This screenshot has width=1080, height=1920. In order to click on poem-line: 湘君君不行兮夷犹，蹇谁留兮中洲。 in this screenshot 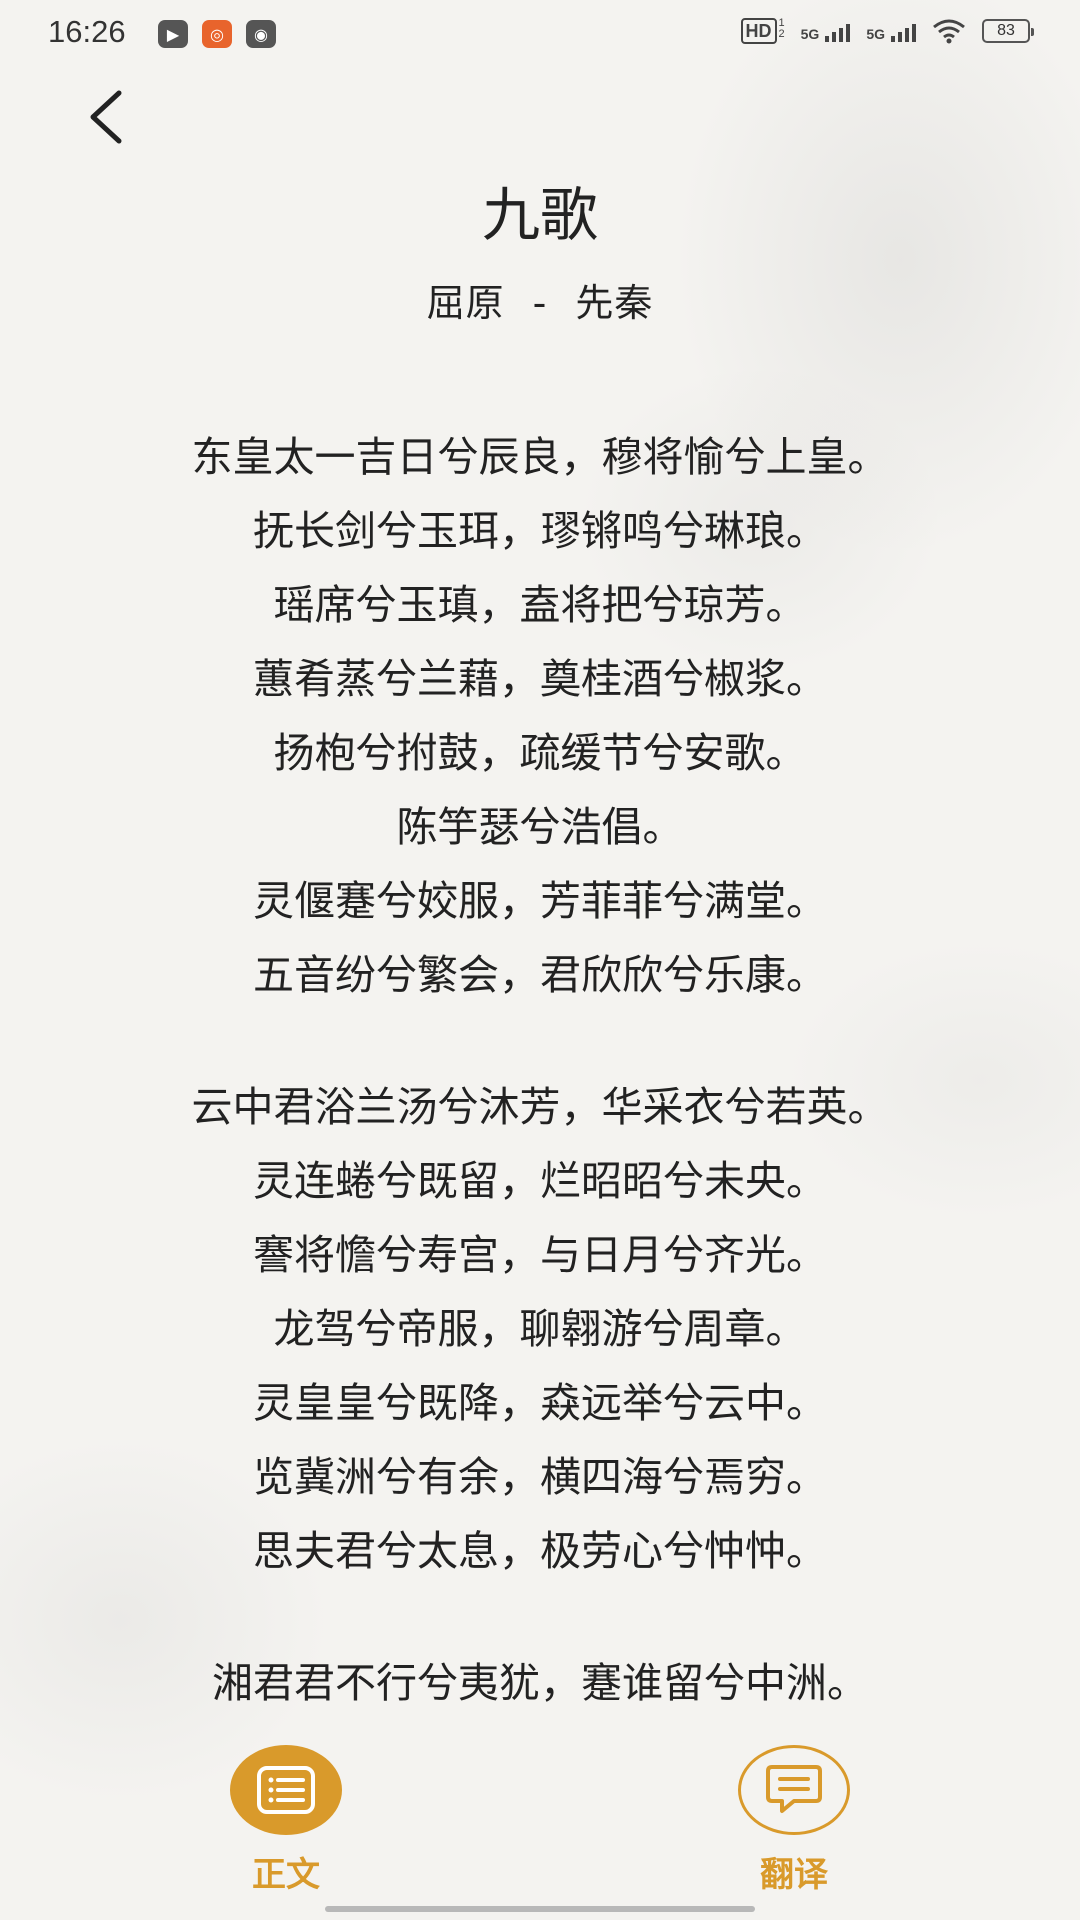, I will do `click(540, 1683)`.